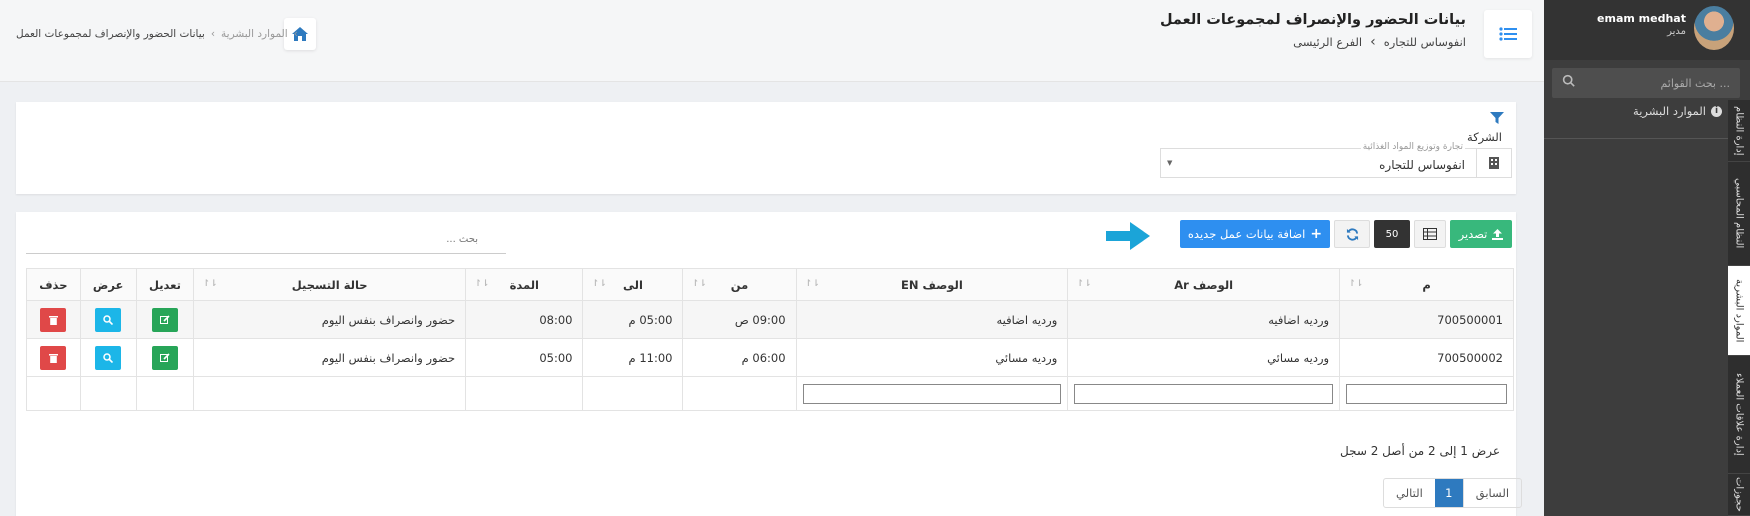 The image size is (1750, 516). Describe the element at coordinates (524, 357) in the screenshot. I see `cell-duration: 05:00` at that location.